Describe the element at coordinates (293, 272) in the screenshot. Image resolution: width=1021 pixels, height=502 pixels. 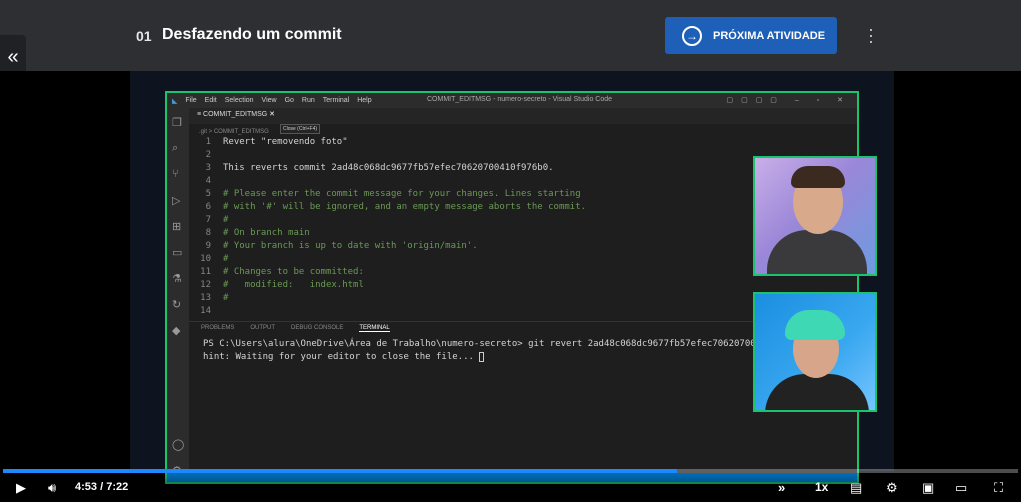
I see `line-text: # Changes to be committed:` at that location.